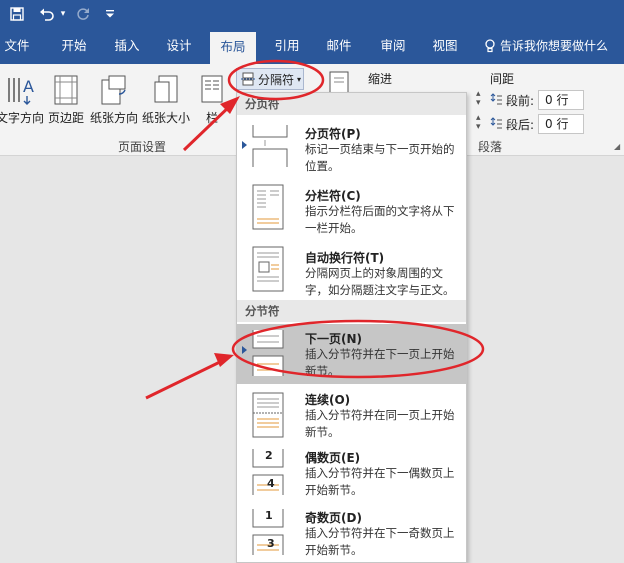 The image size is (624, 563). Describe the element at coordinates (268, 415) in the screenshot. I see `continuous-break-icon` at that location.